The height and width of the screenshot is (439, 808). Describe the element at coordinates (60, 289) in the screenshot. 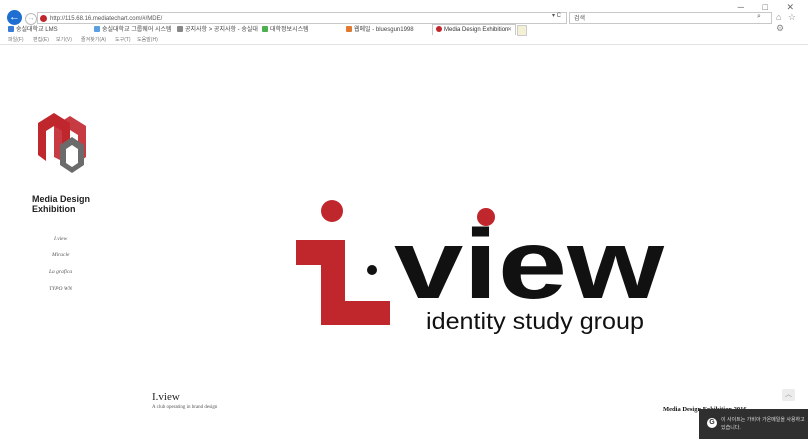

I see `nav-item-typo-wn: TYPO WN` at that location.